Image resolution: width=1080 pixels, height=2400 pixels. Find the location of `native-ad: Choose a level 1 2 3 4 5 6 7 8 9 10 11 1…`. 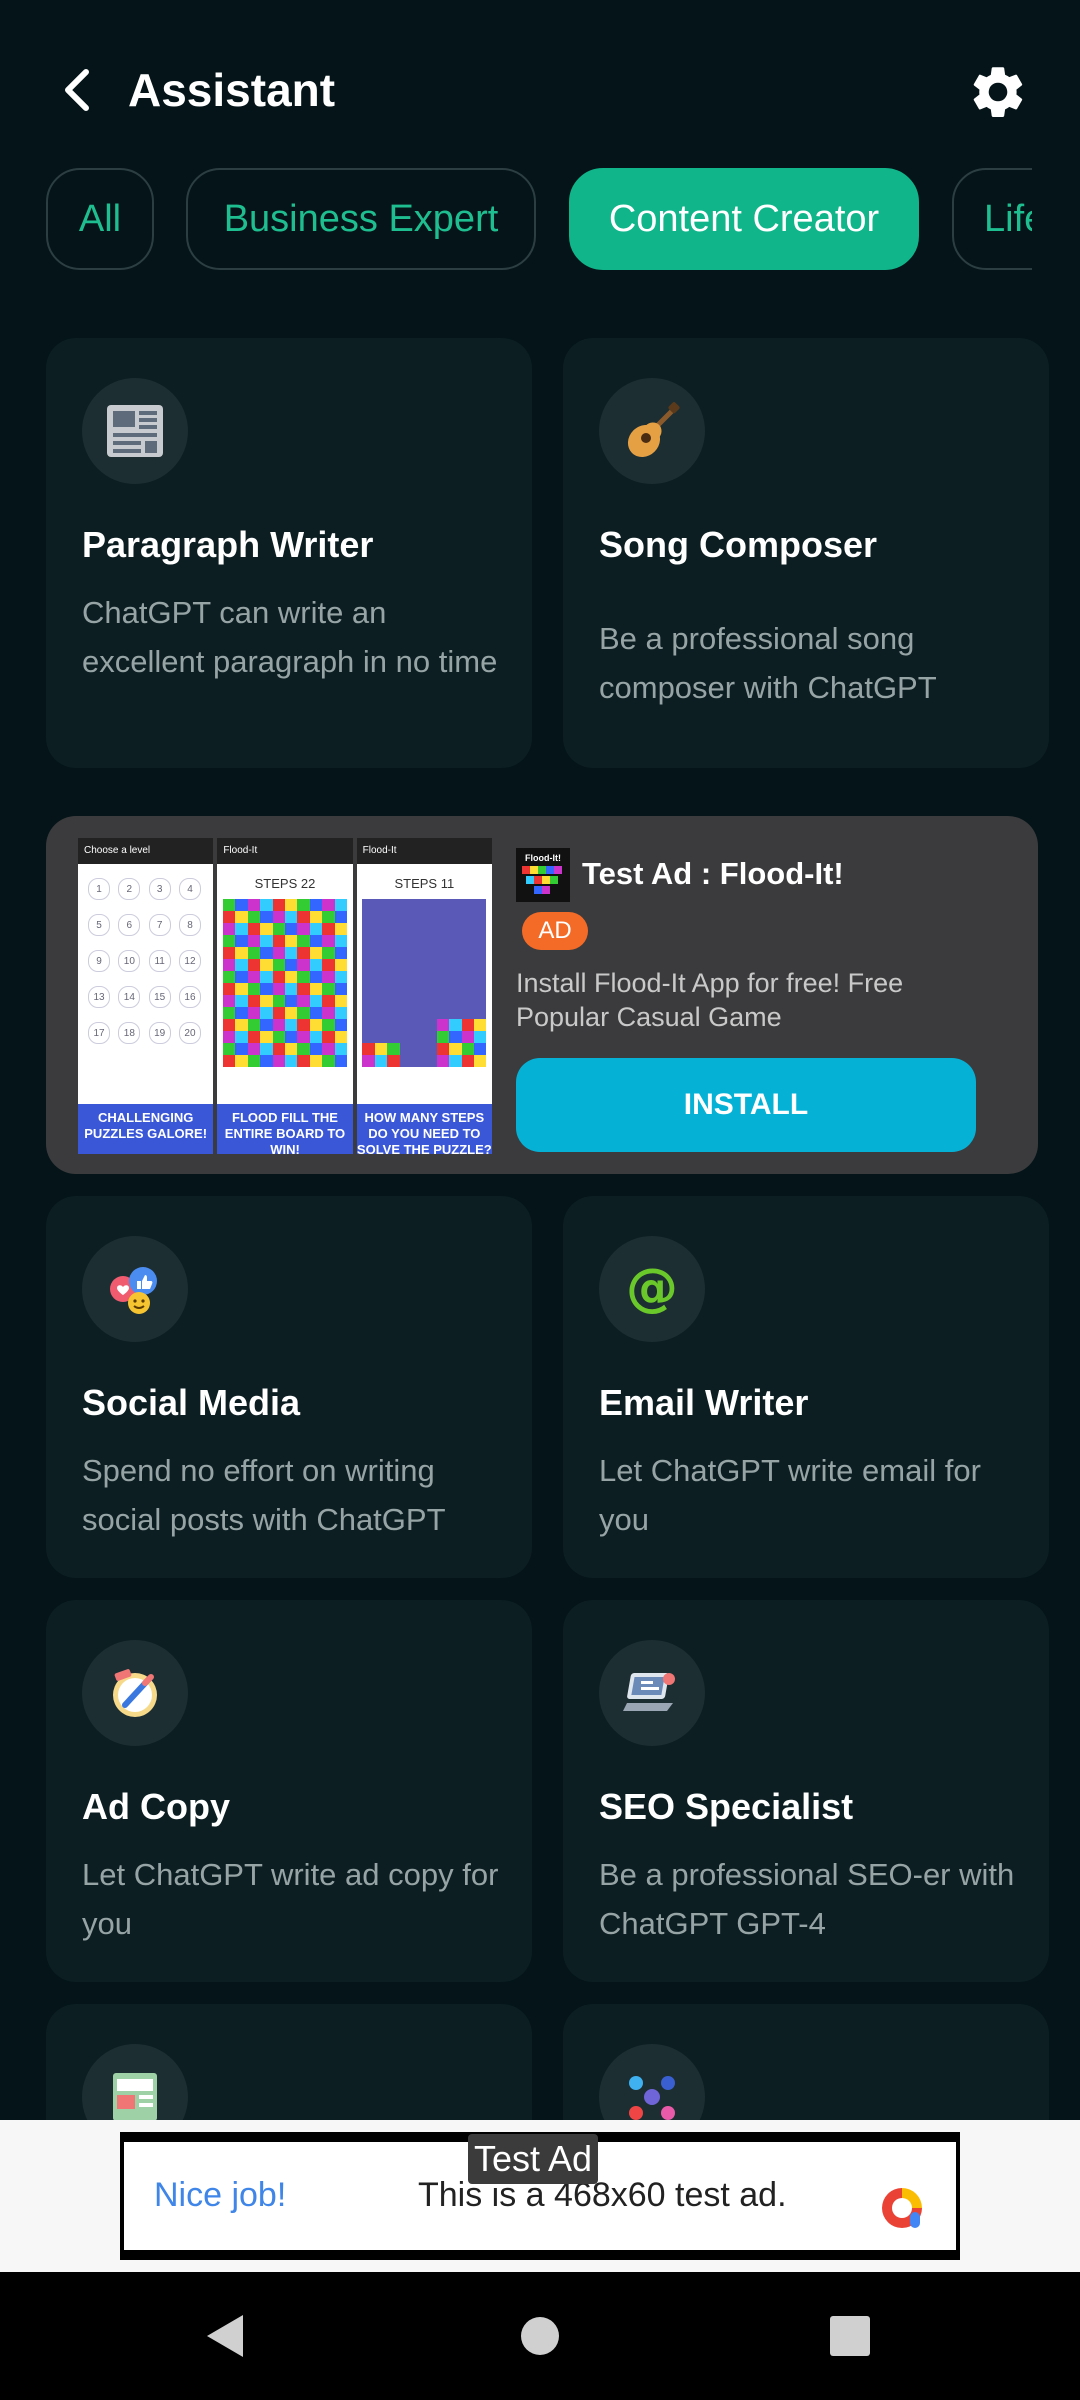

native-ad: Choose a level 1 2 3 4 5 6 7 8 9 10 11 1… is located at coordinates (542, 995).